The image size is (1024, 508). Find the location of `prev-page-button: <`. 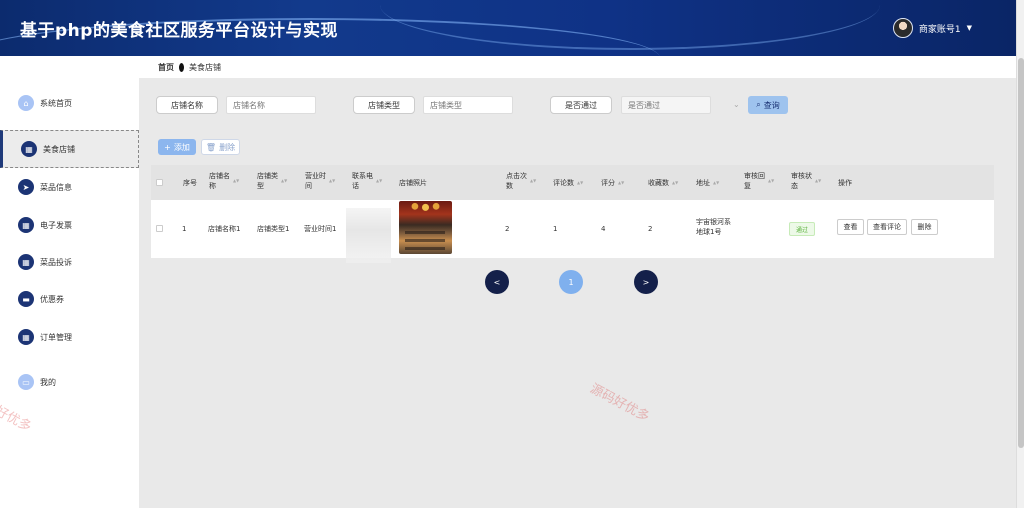

prev-page-button: < is located at coordinates (497, 282).